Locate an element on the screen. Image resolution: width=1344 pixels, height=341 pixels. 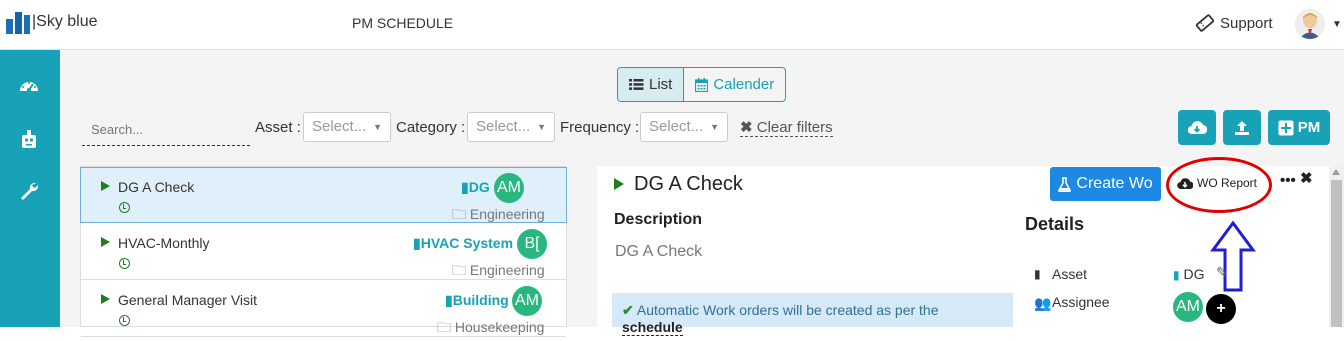
search-input is located at coordinates (166, 130).